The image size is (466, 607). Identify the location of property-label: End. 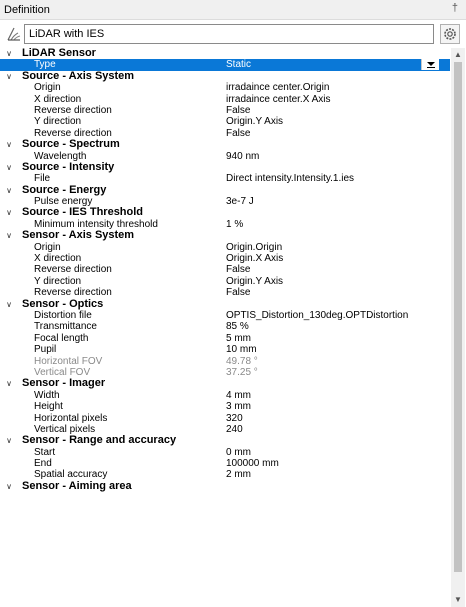
(43, 464).